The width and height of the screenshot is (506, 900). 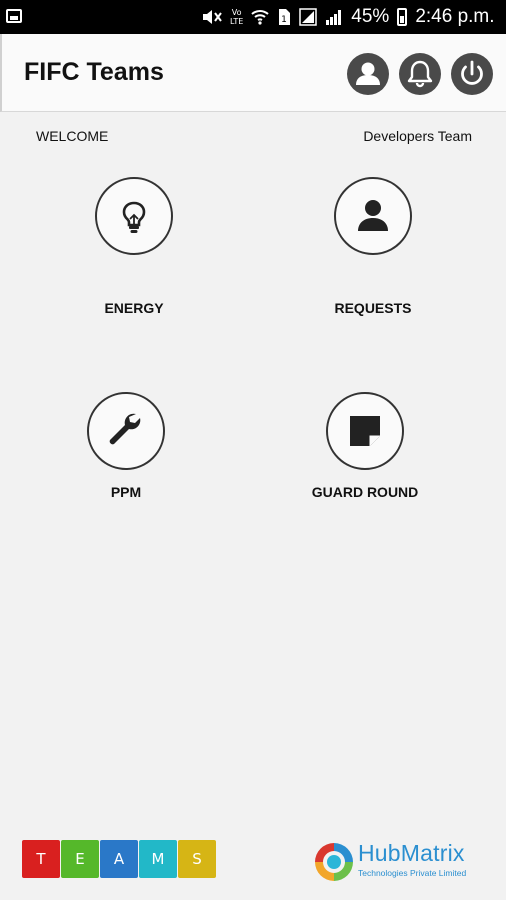 What do you see at coordinates (365, 492) in the screenshot?
I see `guard-round-label: GUARD ROUND` at bounding box center [365, 492].